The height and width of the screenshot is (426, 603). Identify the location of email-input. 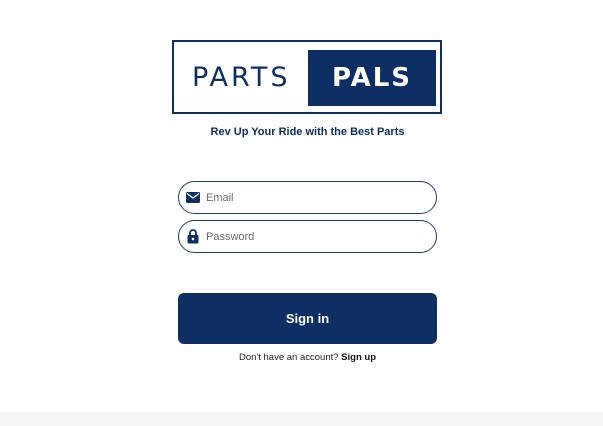
(311, 197).